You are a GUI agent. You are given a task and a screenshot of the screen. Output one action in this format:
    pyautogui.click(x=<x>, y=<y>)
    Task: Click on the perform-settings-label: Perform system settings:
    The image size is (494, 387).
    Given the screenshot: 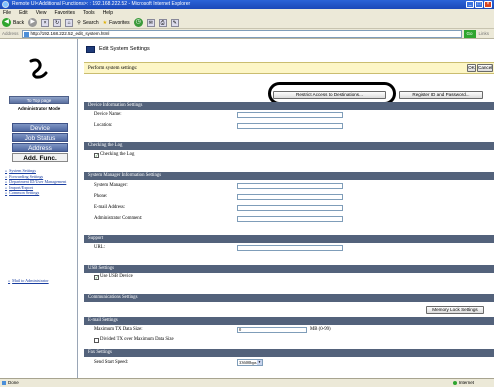 What is the action you would take?
    pyautogui.click(x=113, y=68)
    